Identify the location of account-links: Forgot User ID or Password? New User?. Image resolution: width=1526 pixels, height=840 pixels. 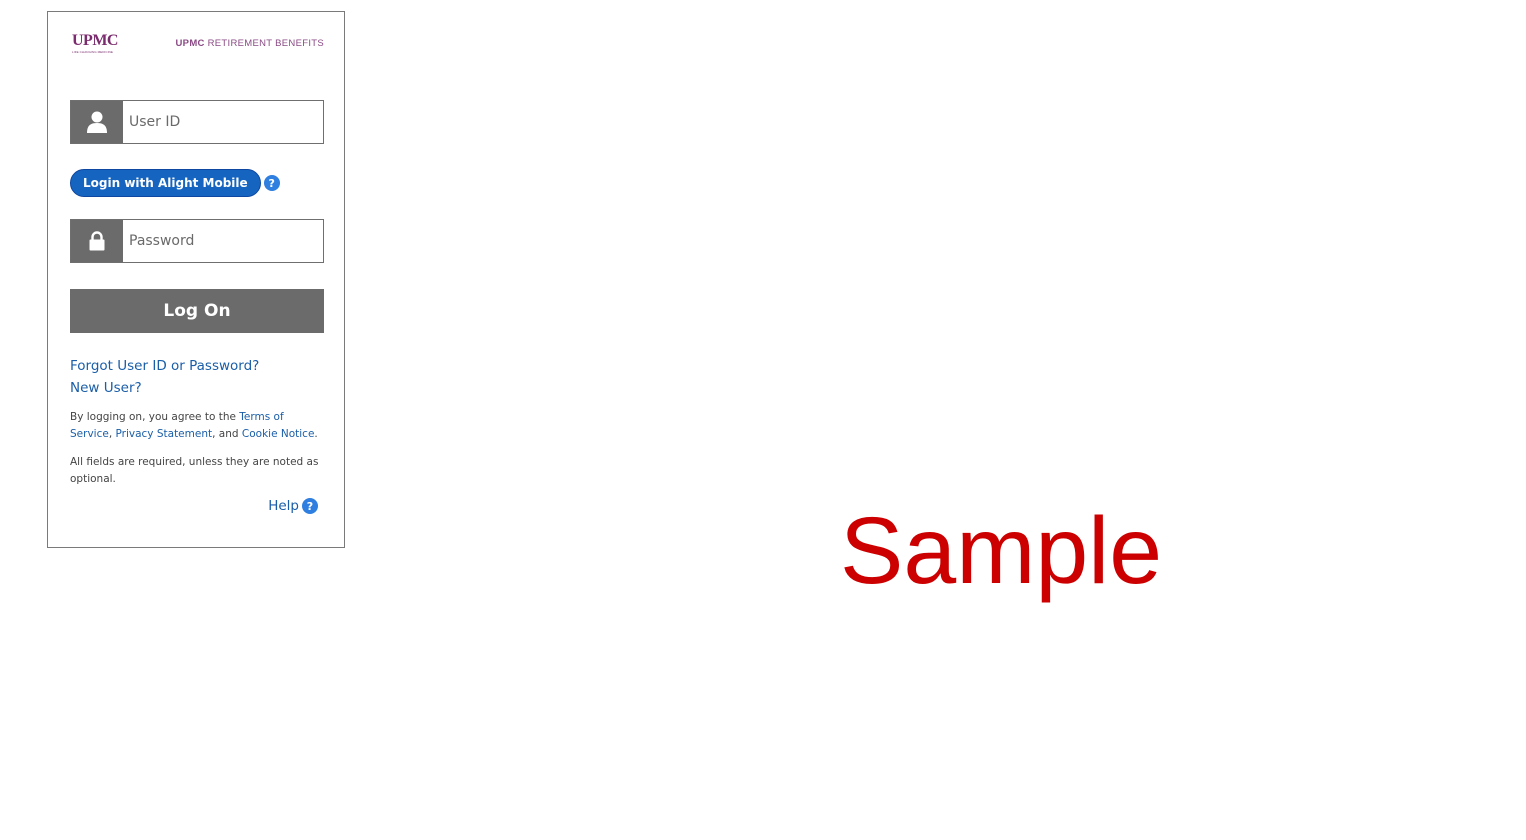
(164, 377).